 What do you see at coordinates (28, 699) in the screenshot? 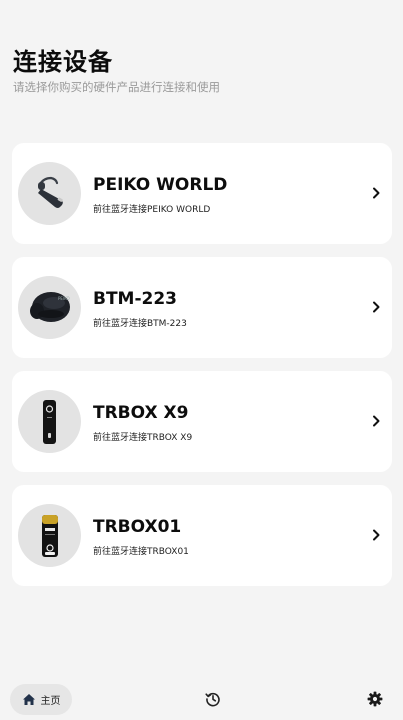
I see `home-icon` at bounding box center [28, 699].